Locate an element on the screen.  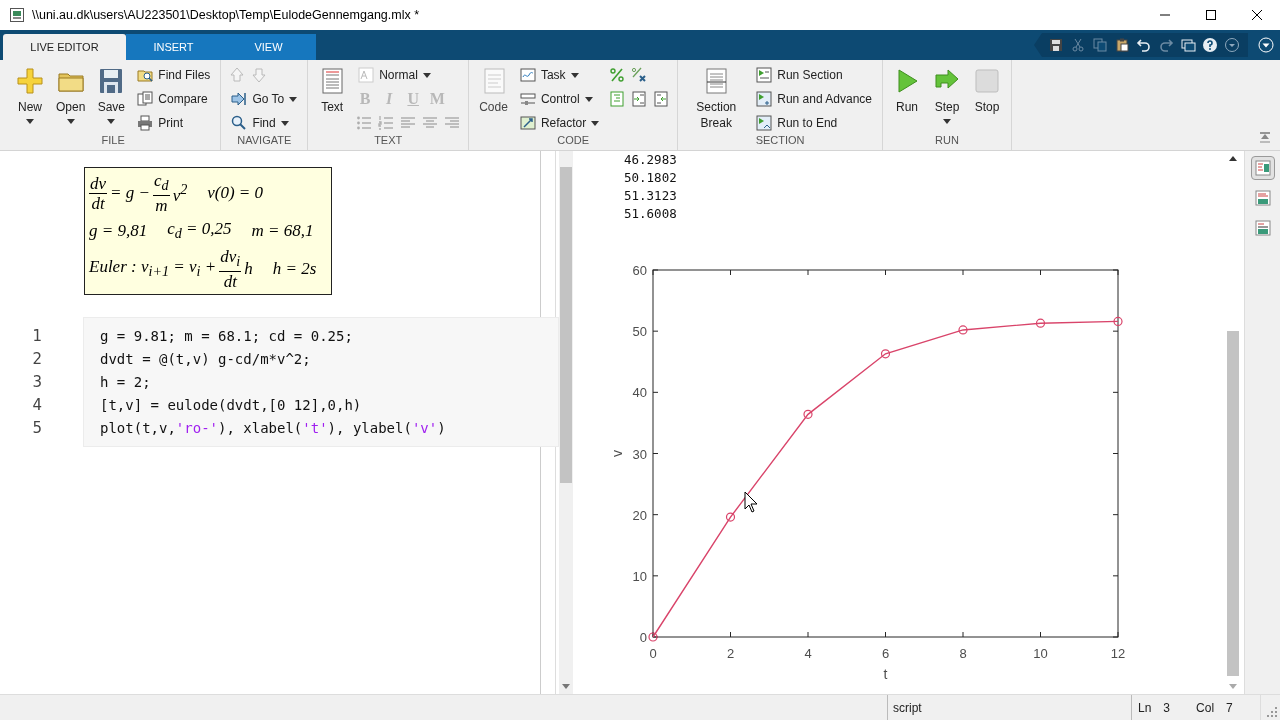
fraction: dv$_{i}$ dt is located at coordinates (230, 269).